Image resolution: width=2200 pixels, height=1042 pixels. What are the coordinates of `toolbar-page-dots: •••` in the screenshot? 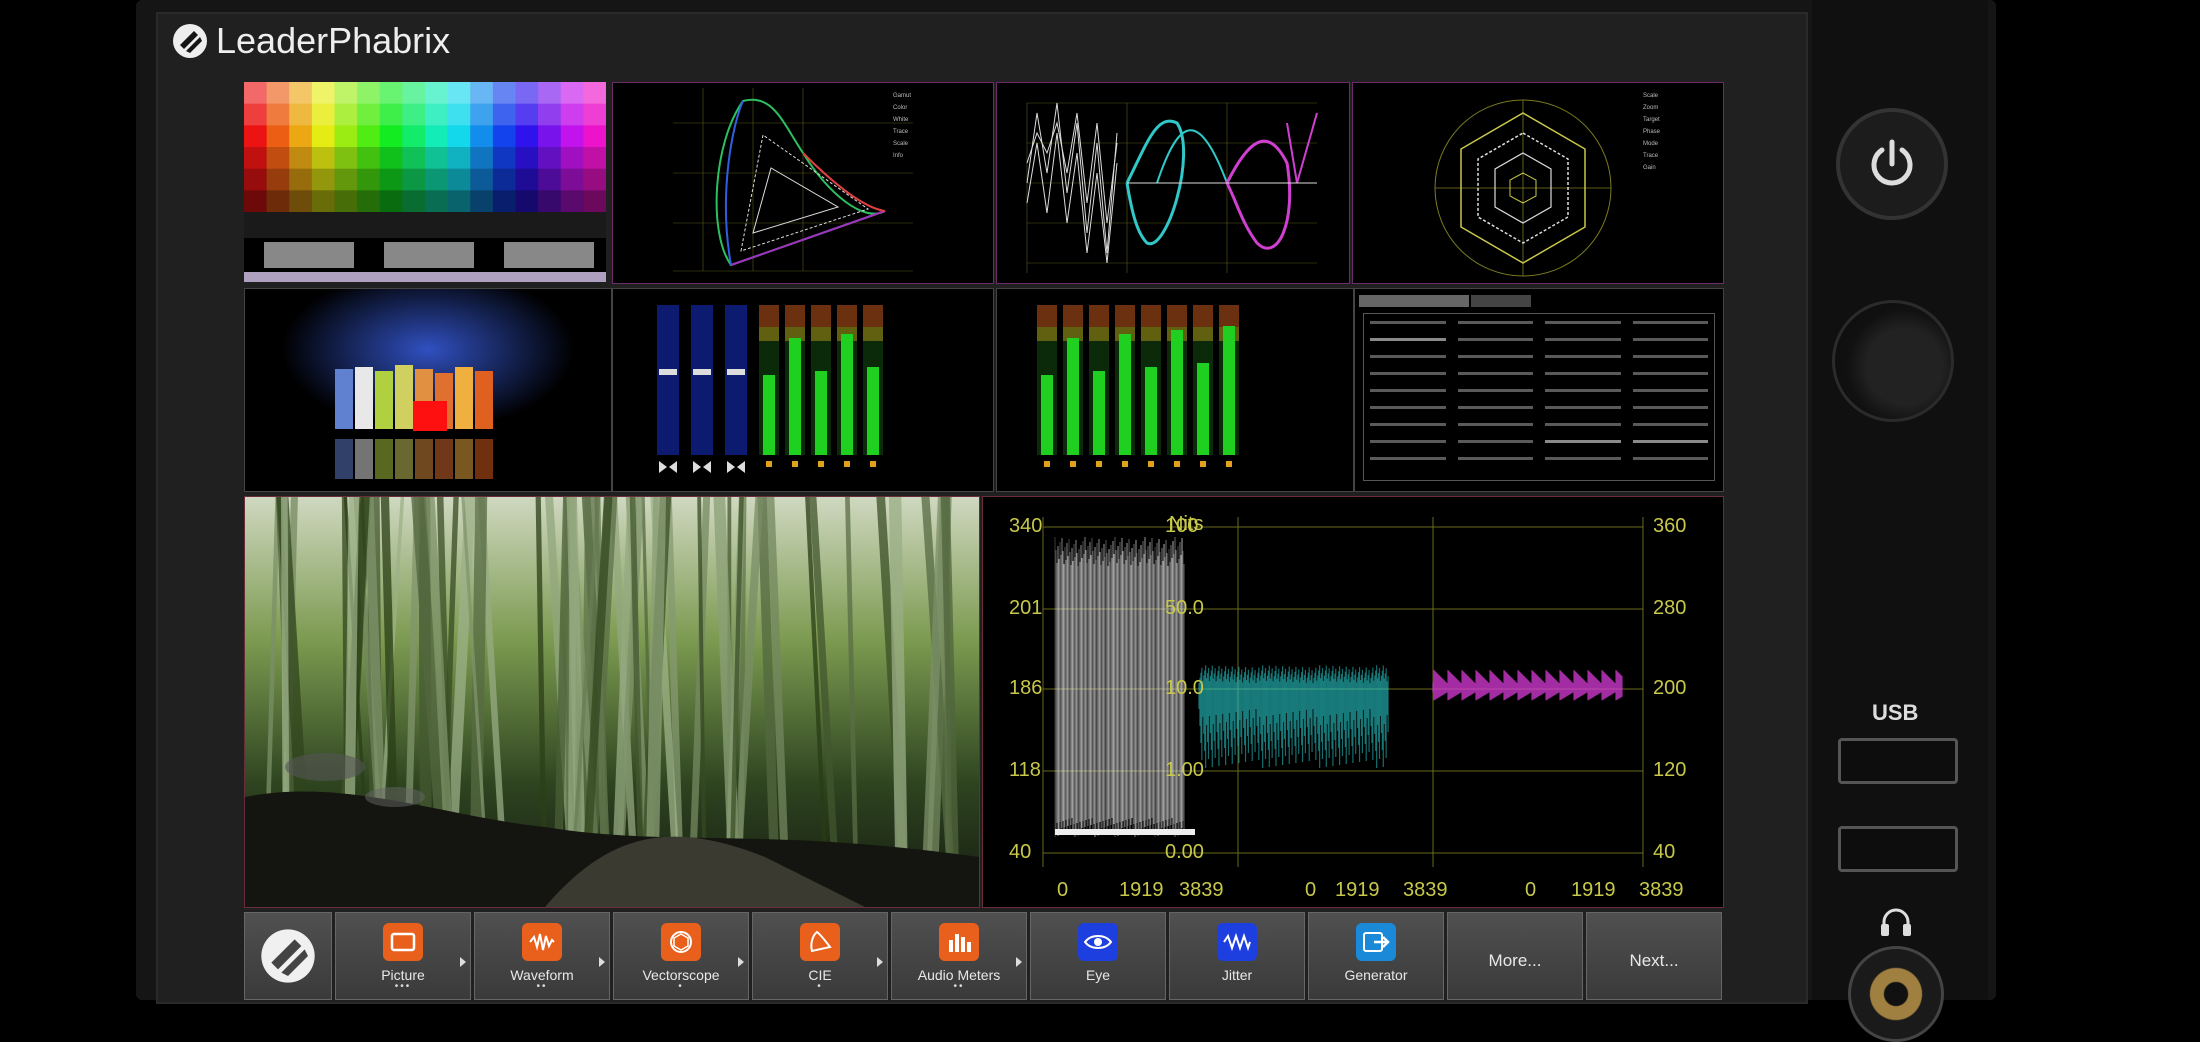 It's located at (403, 986).